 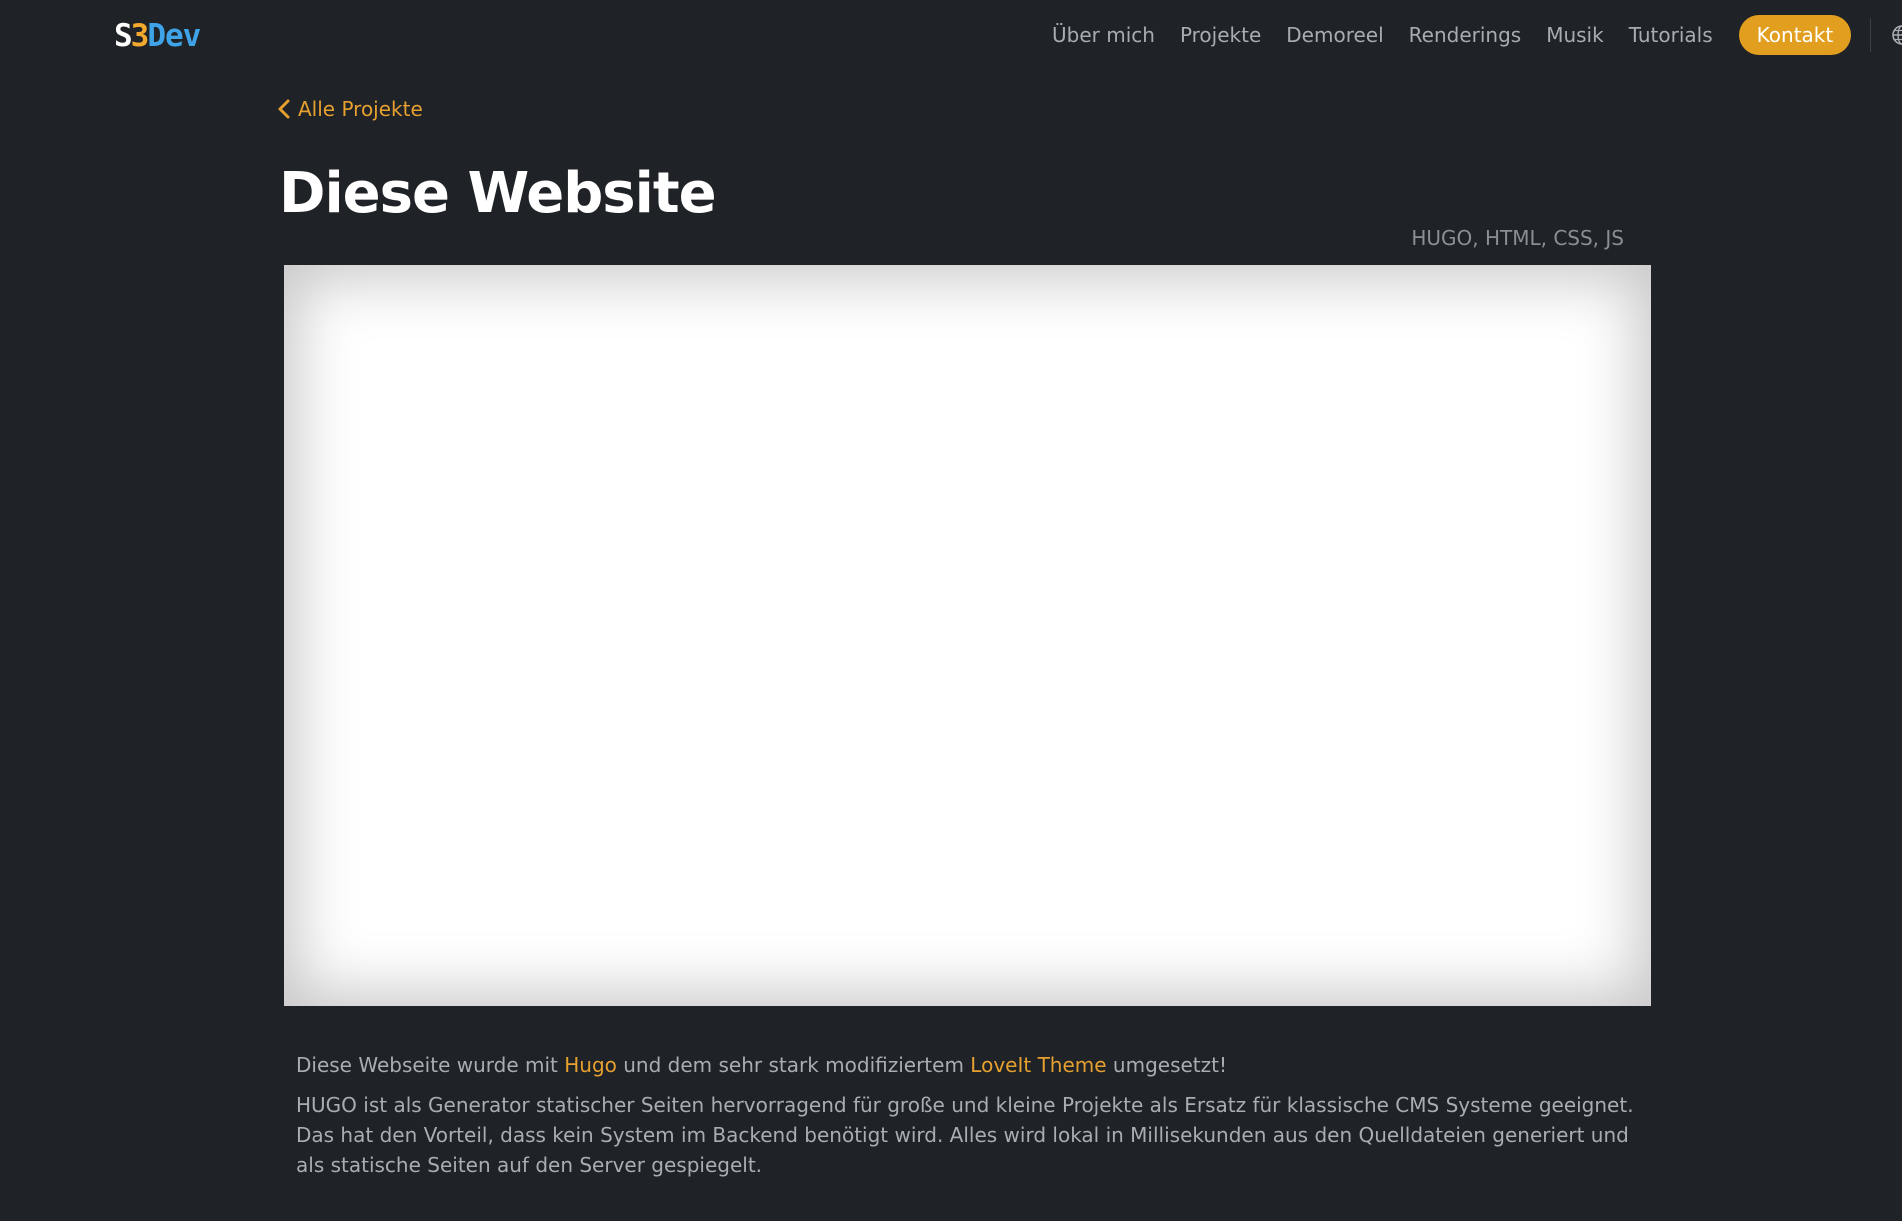 What do you see at coordinates (140, 36) in the screenshot?
I see `logo-digit-3: 3` at bounding box center [140, 36].